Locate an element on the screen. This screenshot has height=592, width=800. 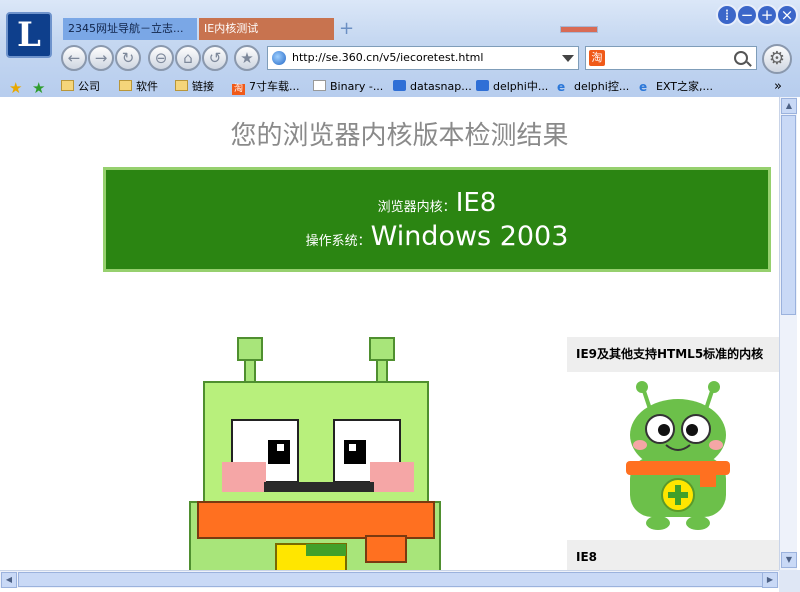
os-line: 操作系统：Windows 2003 is located at coordinates (437, 236).